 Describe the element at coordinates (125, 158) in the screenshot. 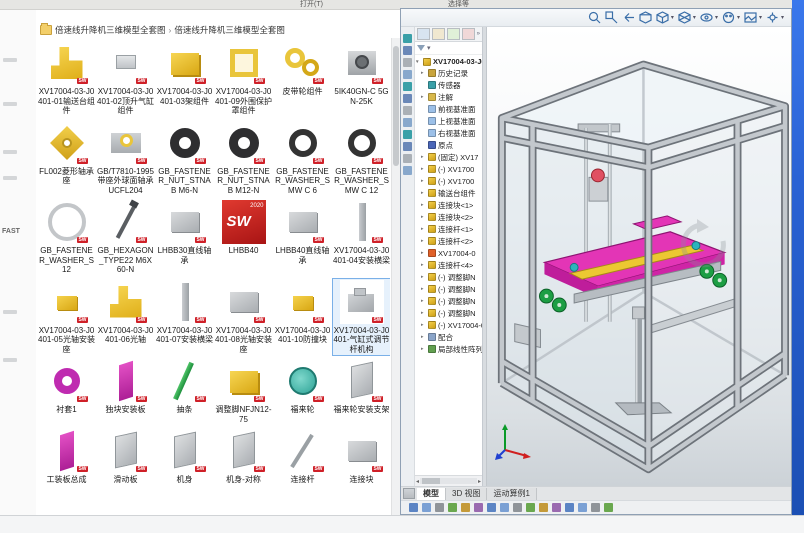

I see `file-item: SW GB/T7810-1995带座外球面轴承UCFL204` at that location.